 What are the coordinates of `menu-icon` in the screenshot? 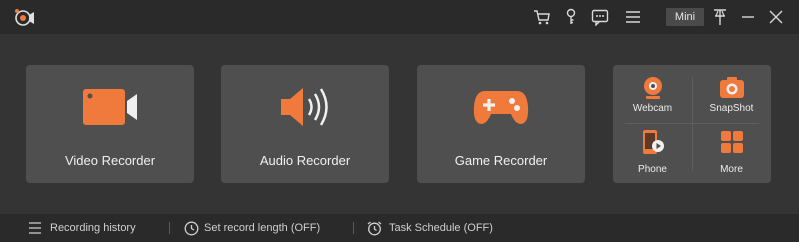 It's located at (633, 17).